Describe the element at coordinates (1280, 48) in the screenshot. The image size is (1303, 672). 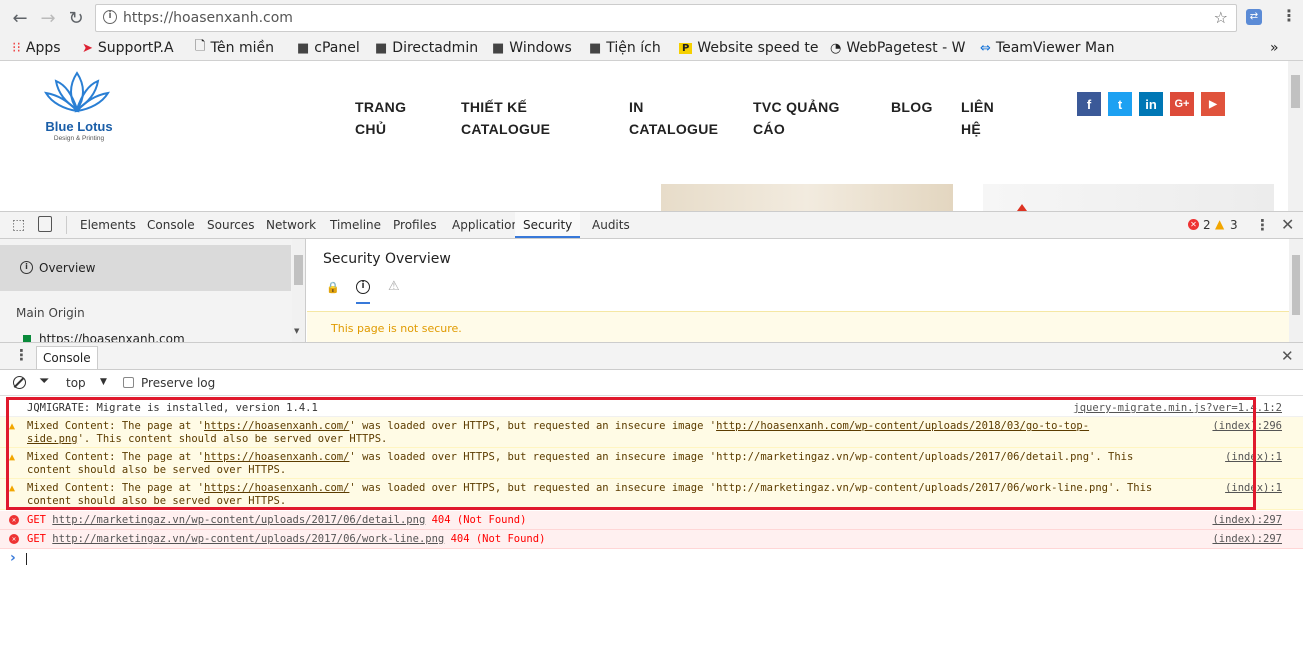
I see `bookmarks-overflow-button: »` at that location.